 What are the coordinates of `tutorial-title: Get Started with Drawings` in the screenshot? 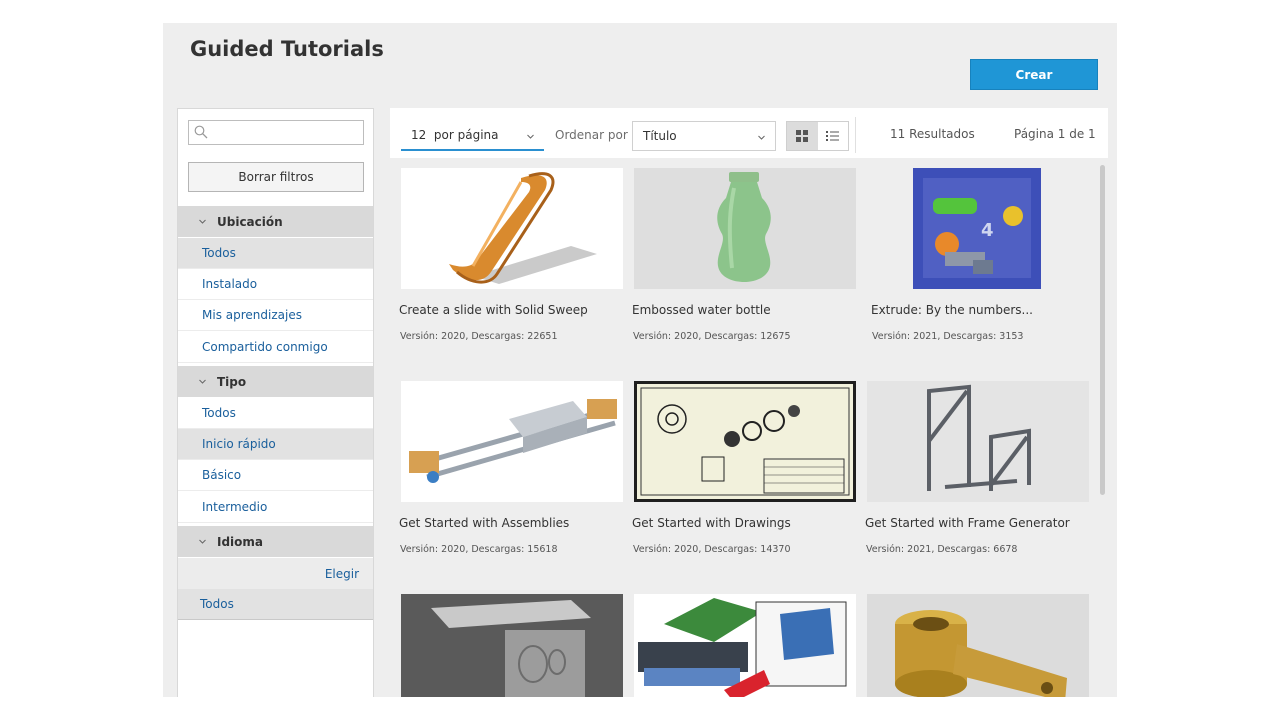 It's located at (711, 523).